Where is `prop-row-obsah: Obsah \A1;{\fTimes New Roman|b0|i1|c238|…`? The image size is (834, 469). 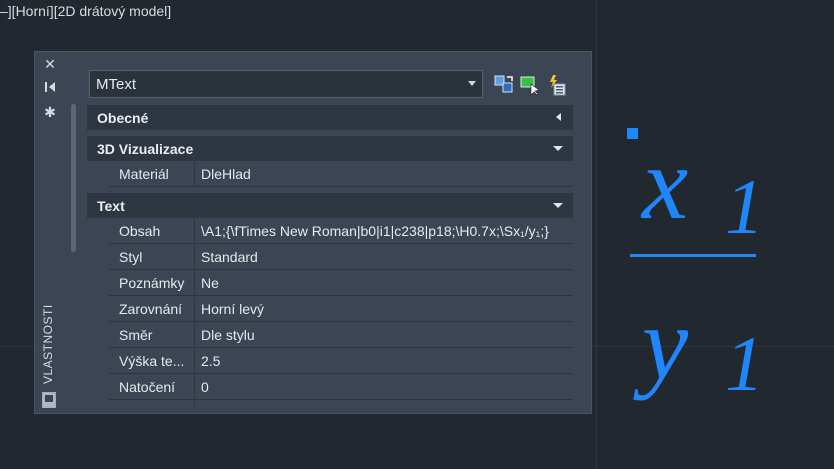
prop-row-obsah: Obsah \A1;{\fTimes New Roman|b0|i1|c238|… is located at coordinates (341, 231).